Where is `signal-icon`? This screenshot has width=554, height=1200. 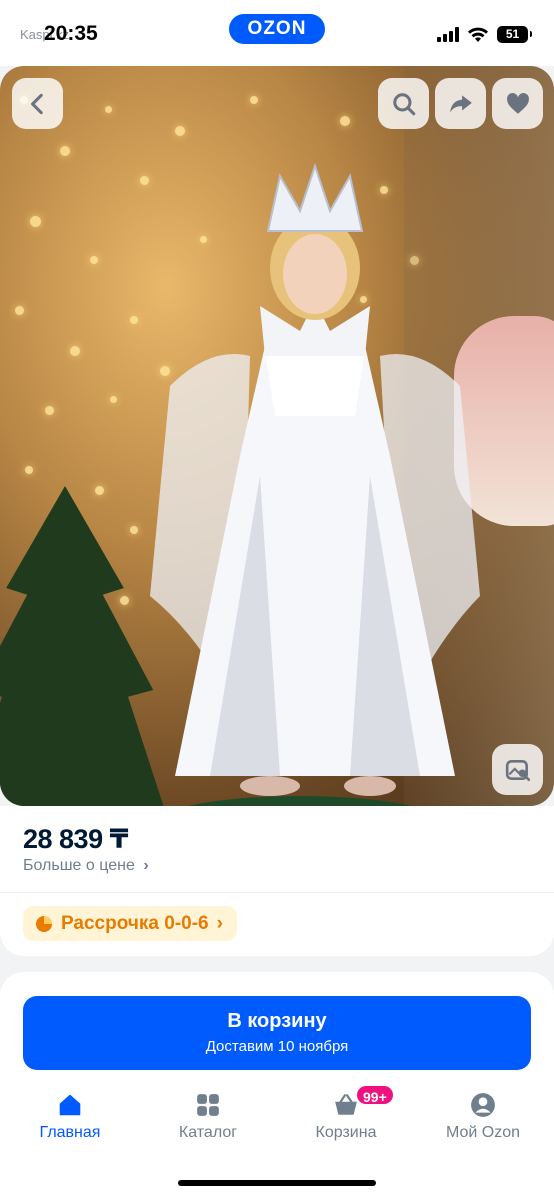 signal-icon is located at coordinates (448, 34).